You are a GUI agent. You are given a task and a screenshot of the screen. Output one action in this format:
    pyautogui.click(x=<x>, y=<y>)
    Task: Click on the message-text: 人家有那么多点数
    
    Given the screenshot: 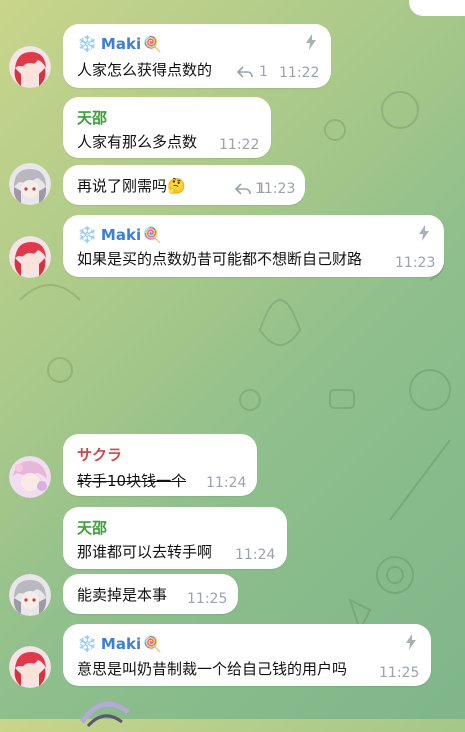 What is the action you would take?
    pyautogui.click(x=137, y=142)
    